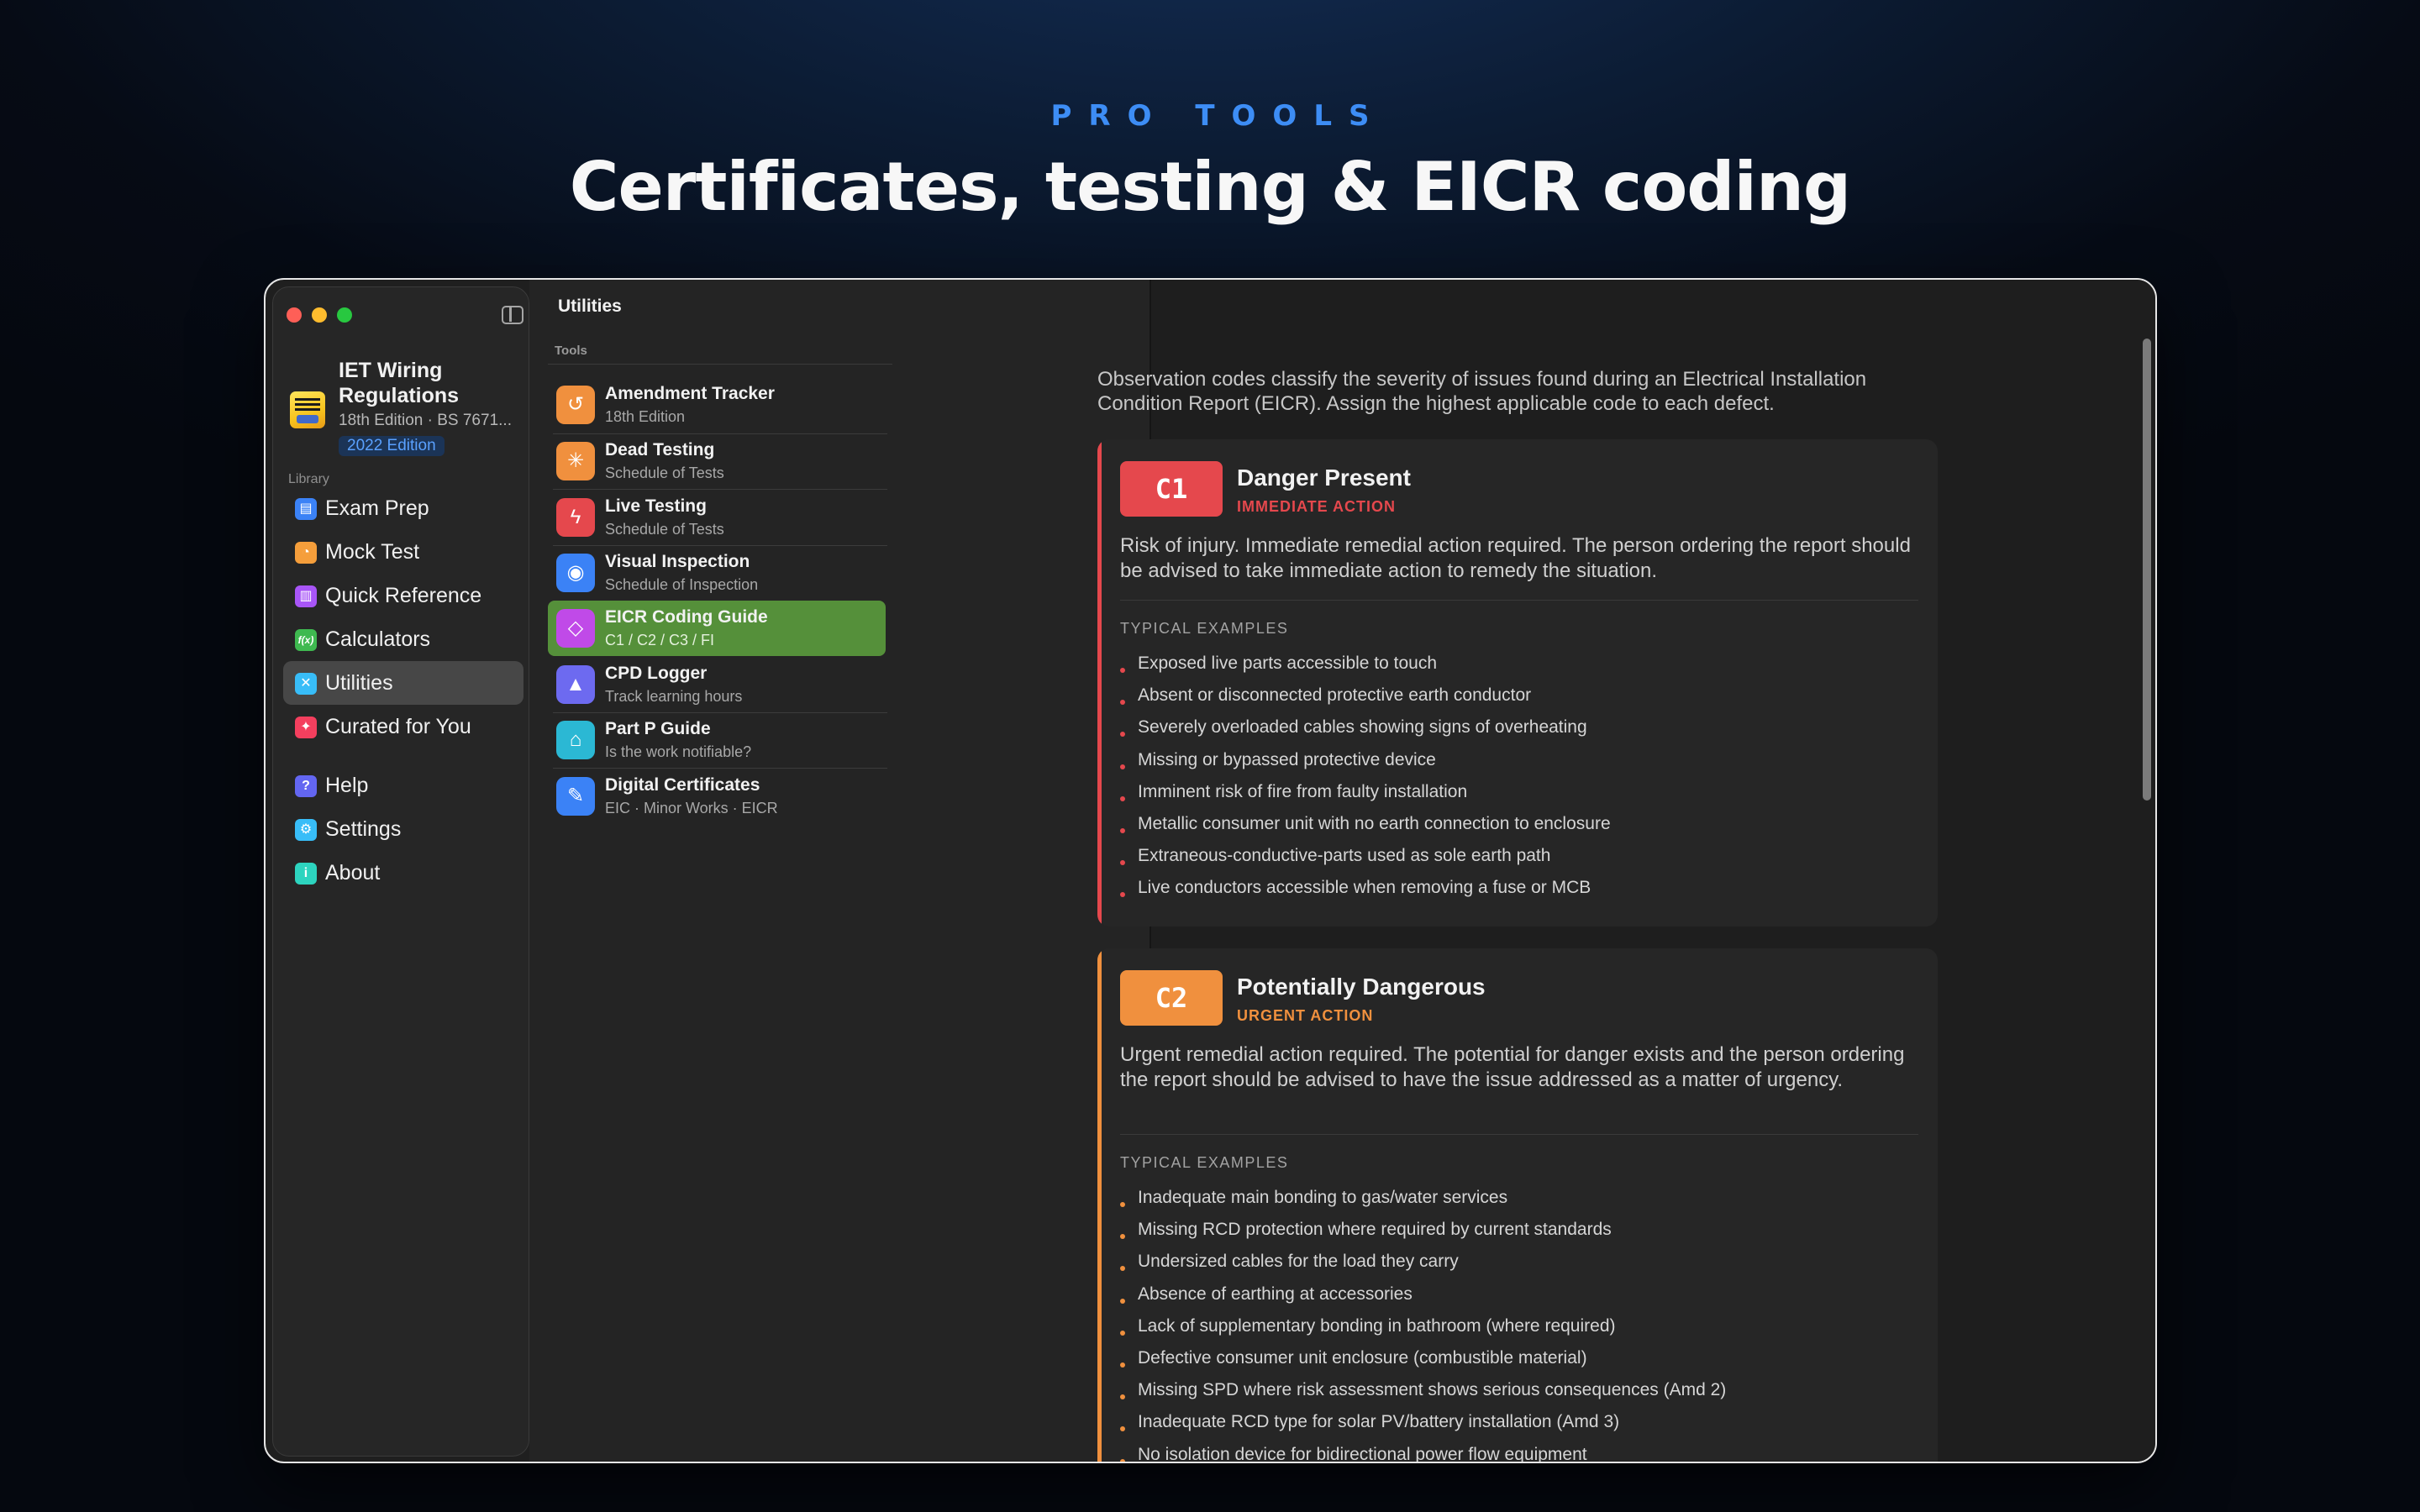 The width and height of the screenshot is (2420, 1512). Describe the element at coordinates (678, 751) in the screenshot. I see `tool-subtitle: Is the work notifiable?` at that location.